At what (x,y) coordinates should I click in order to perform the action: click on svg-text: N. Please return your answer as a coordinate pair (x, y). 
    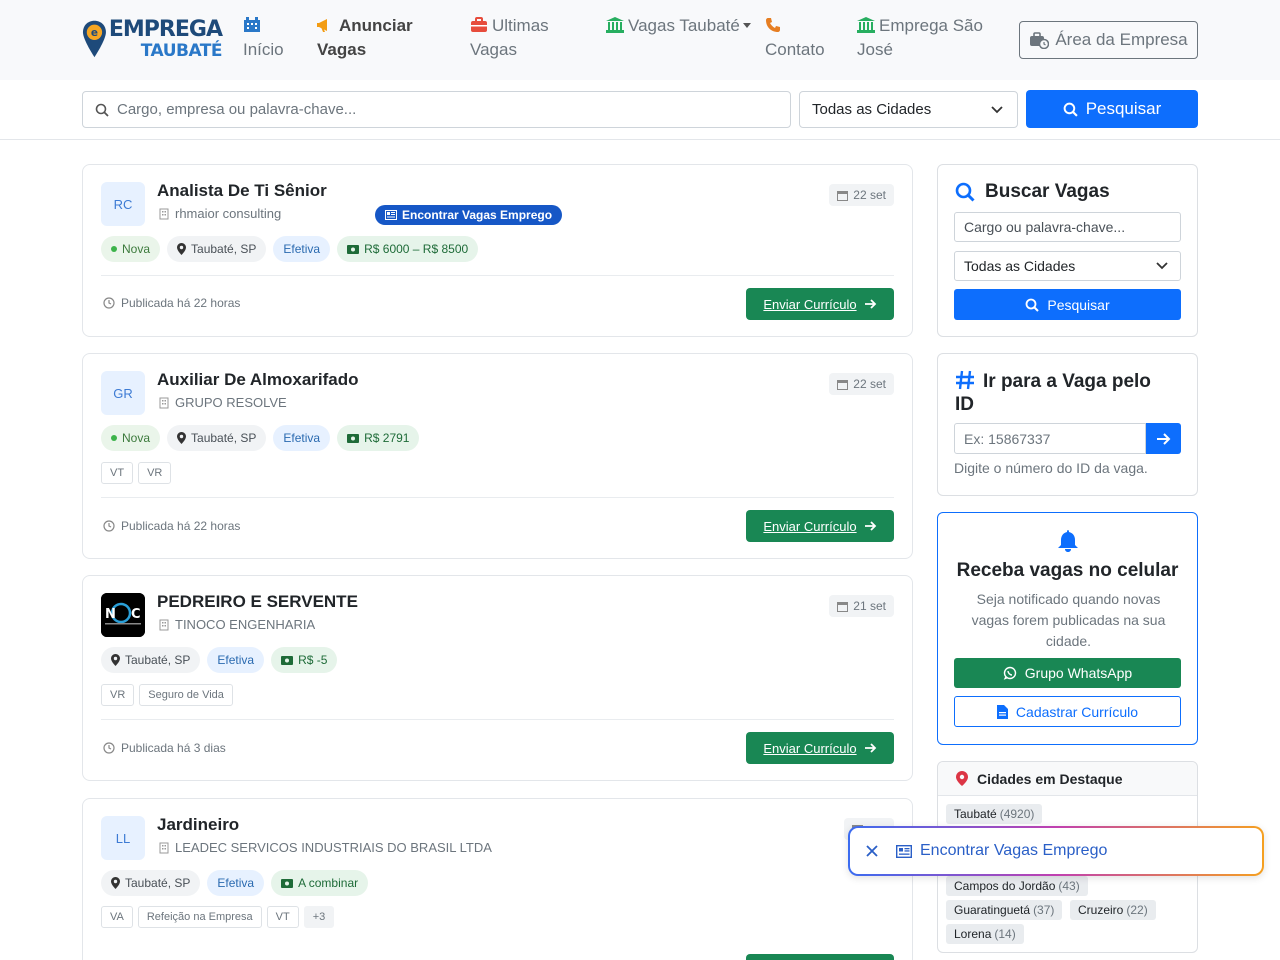
    Looking at the image, I should click on (110, 614).